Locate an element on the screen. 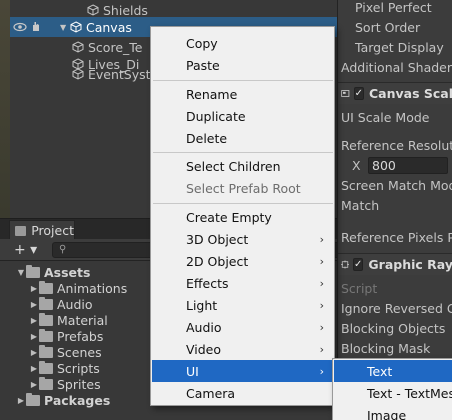 This screenshot has width=452, height=420. menu-item-effects: Effects › is located at coordinates (243, 283).